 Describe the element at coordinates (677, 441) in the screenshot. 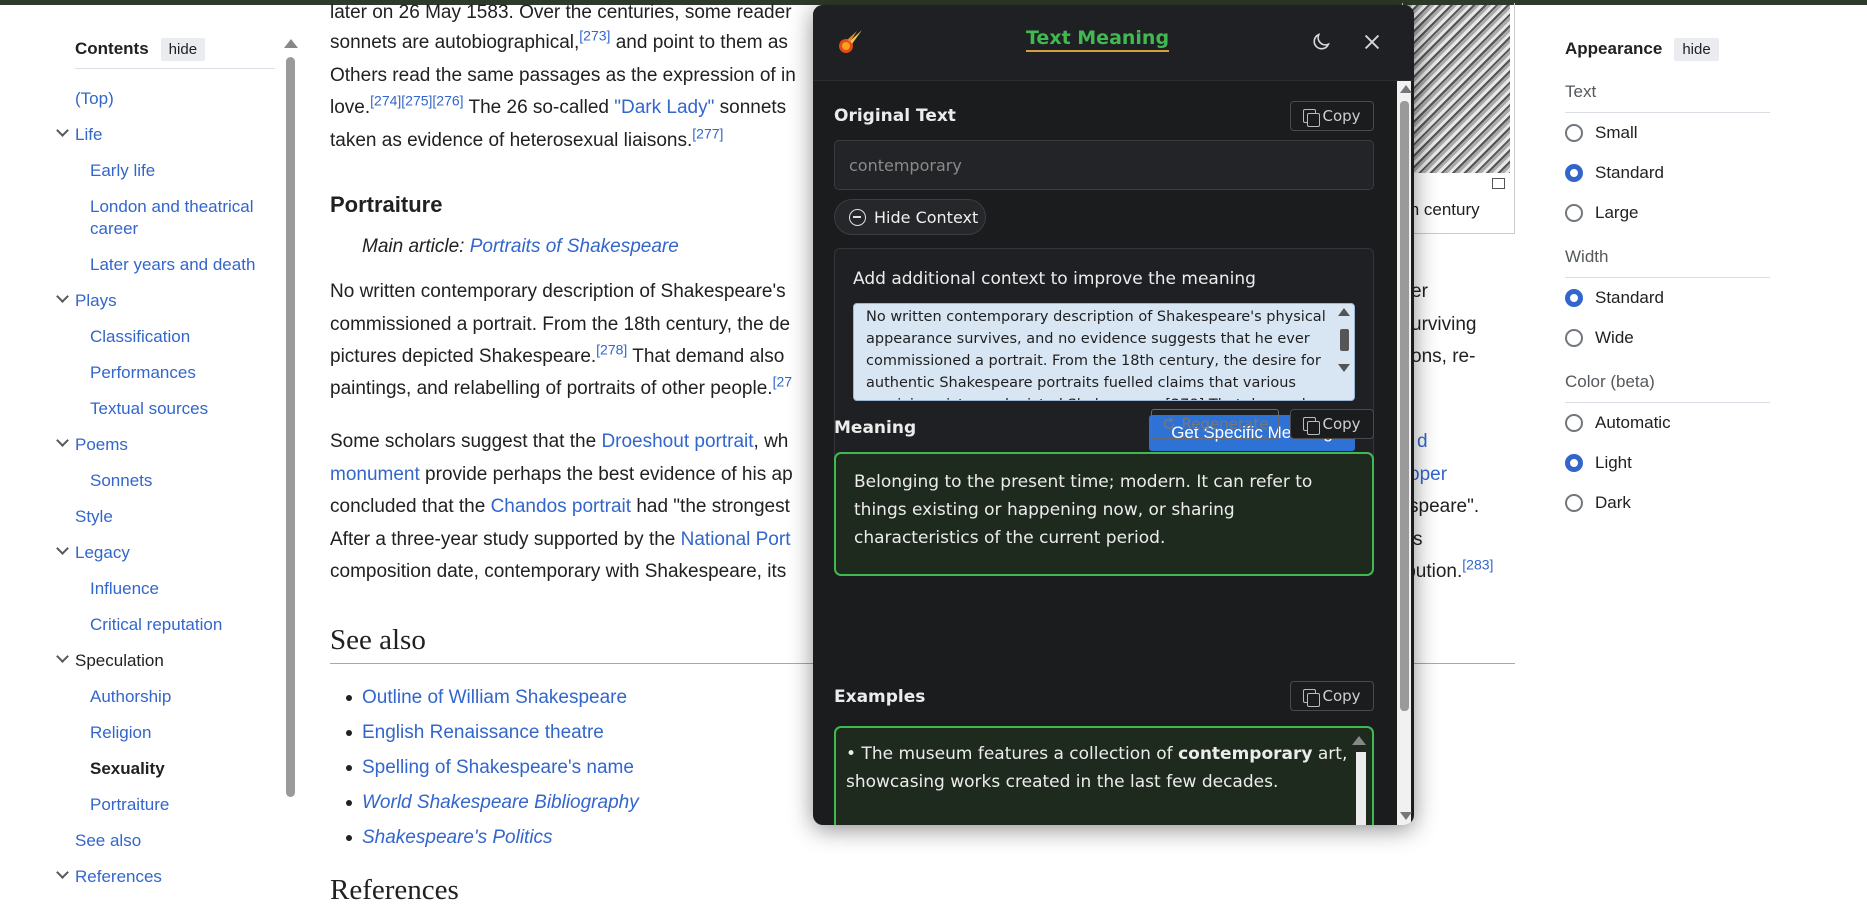

I see `droeshout-portrait-link: Droeshout portrait` at that location.